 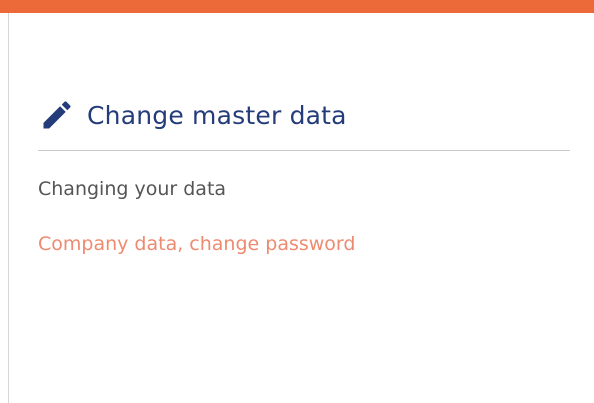 What do you see at coordinates (8, 208) in the screenshot?
I see `card-left-border` at bounding box center [8, 208].